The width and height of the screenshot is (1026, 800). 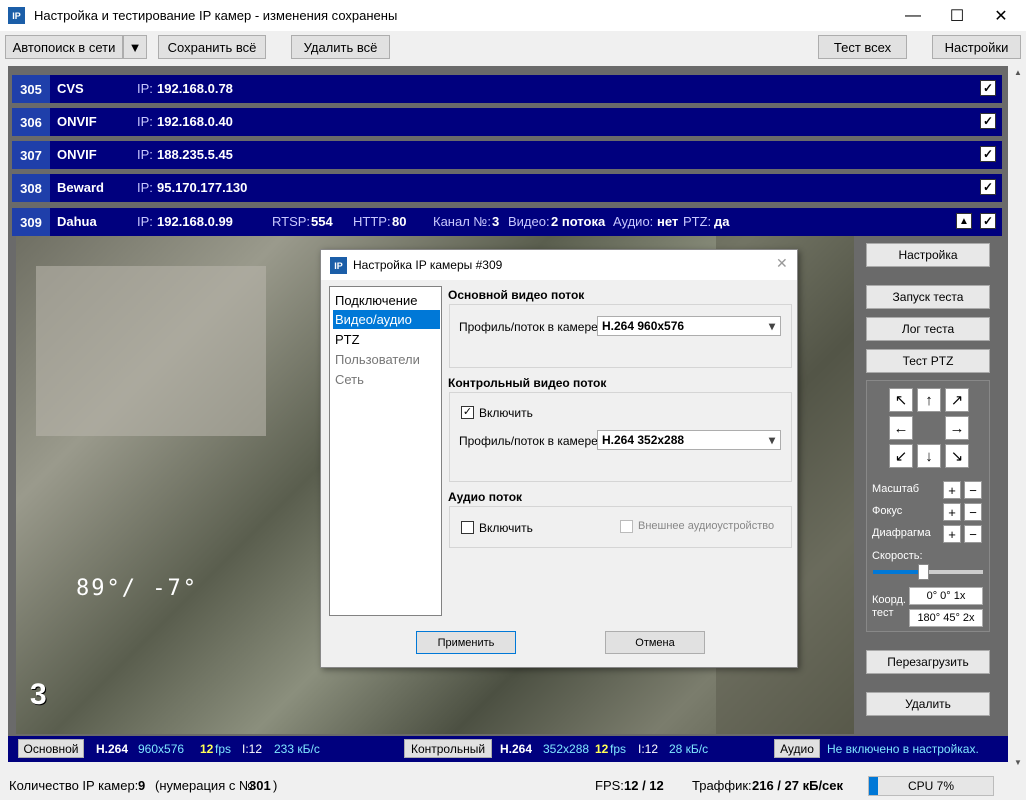 What do you see at coordinates (1001, 15) in the screenshot?
I see `close-button: ✕` at bounding box center [1001, 15].